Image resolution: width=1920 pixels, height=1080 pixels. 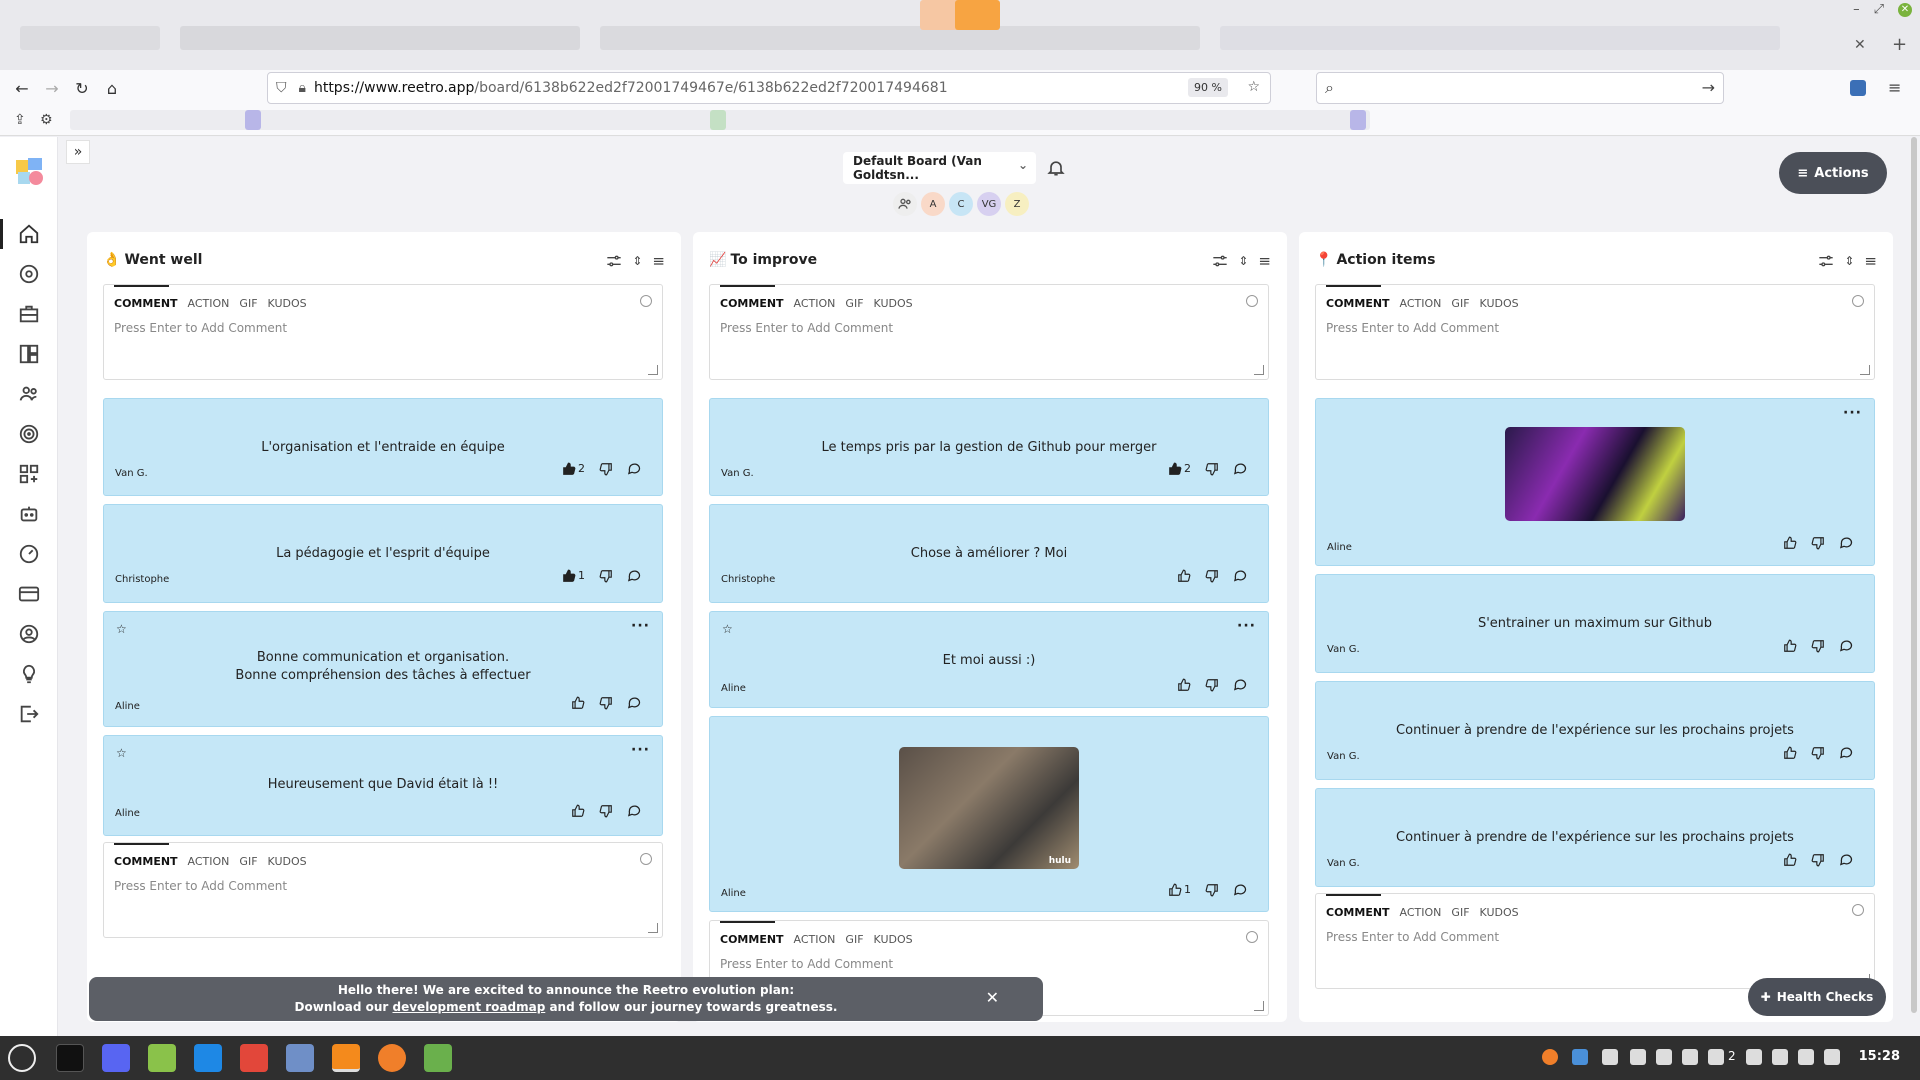 What do you see at coordinates (248, 303) in the screenshot?
I see `composer-tab-gif: GIF` at bounding box center [248, 303].